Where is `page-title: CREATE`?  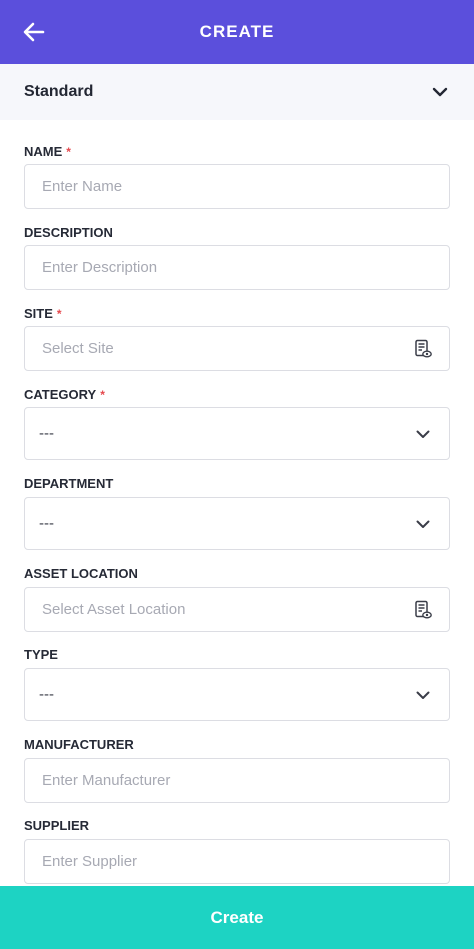
page-title: CREATE is located at coordinates (237, 31).